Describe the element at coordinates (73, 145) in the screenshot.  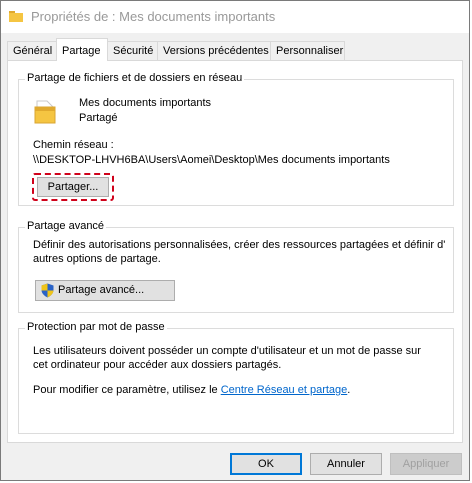
I see `network-path-label: Chemin réseau :` at that location.